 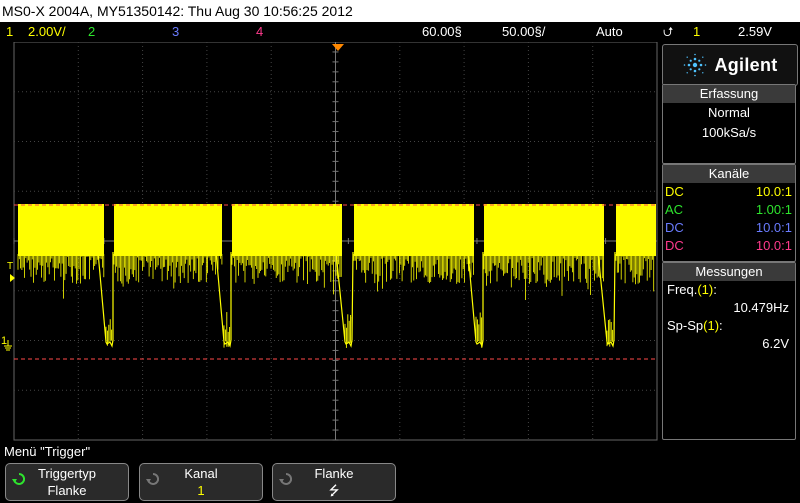 I want to click on channel-row: AC 1.00:1, so click(x=729, y=210).